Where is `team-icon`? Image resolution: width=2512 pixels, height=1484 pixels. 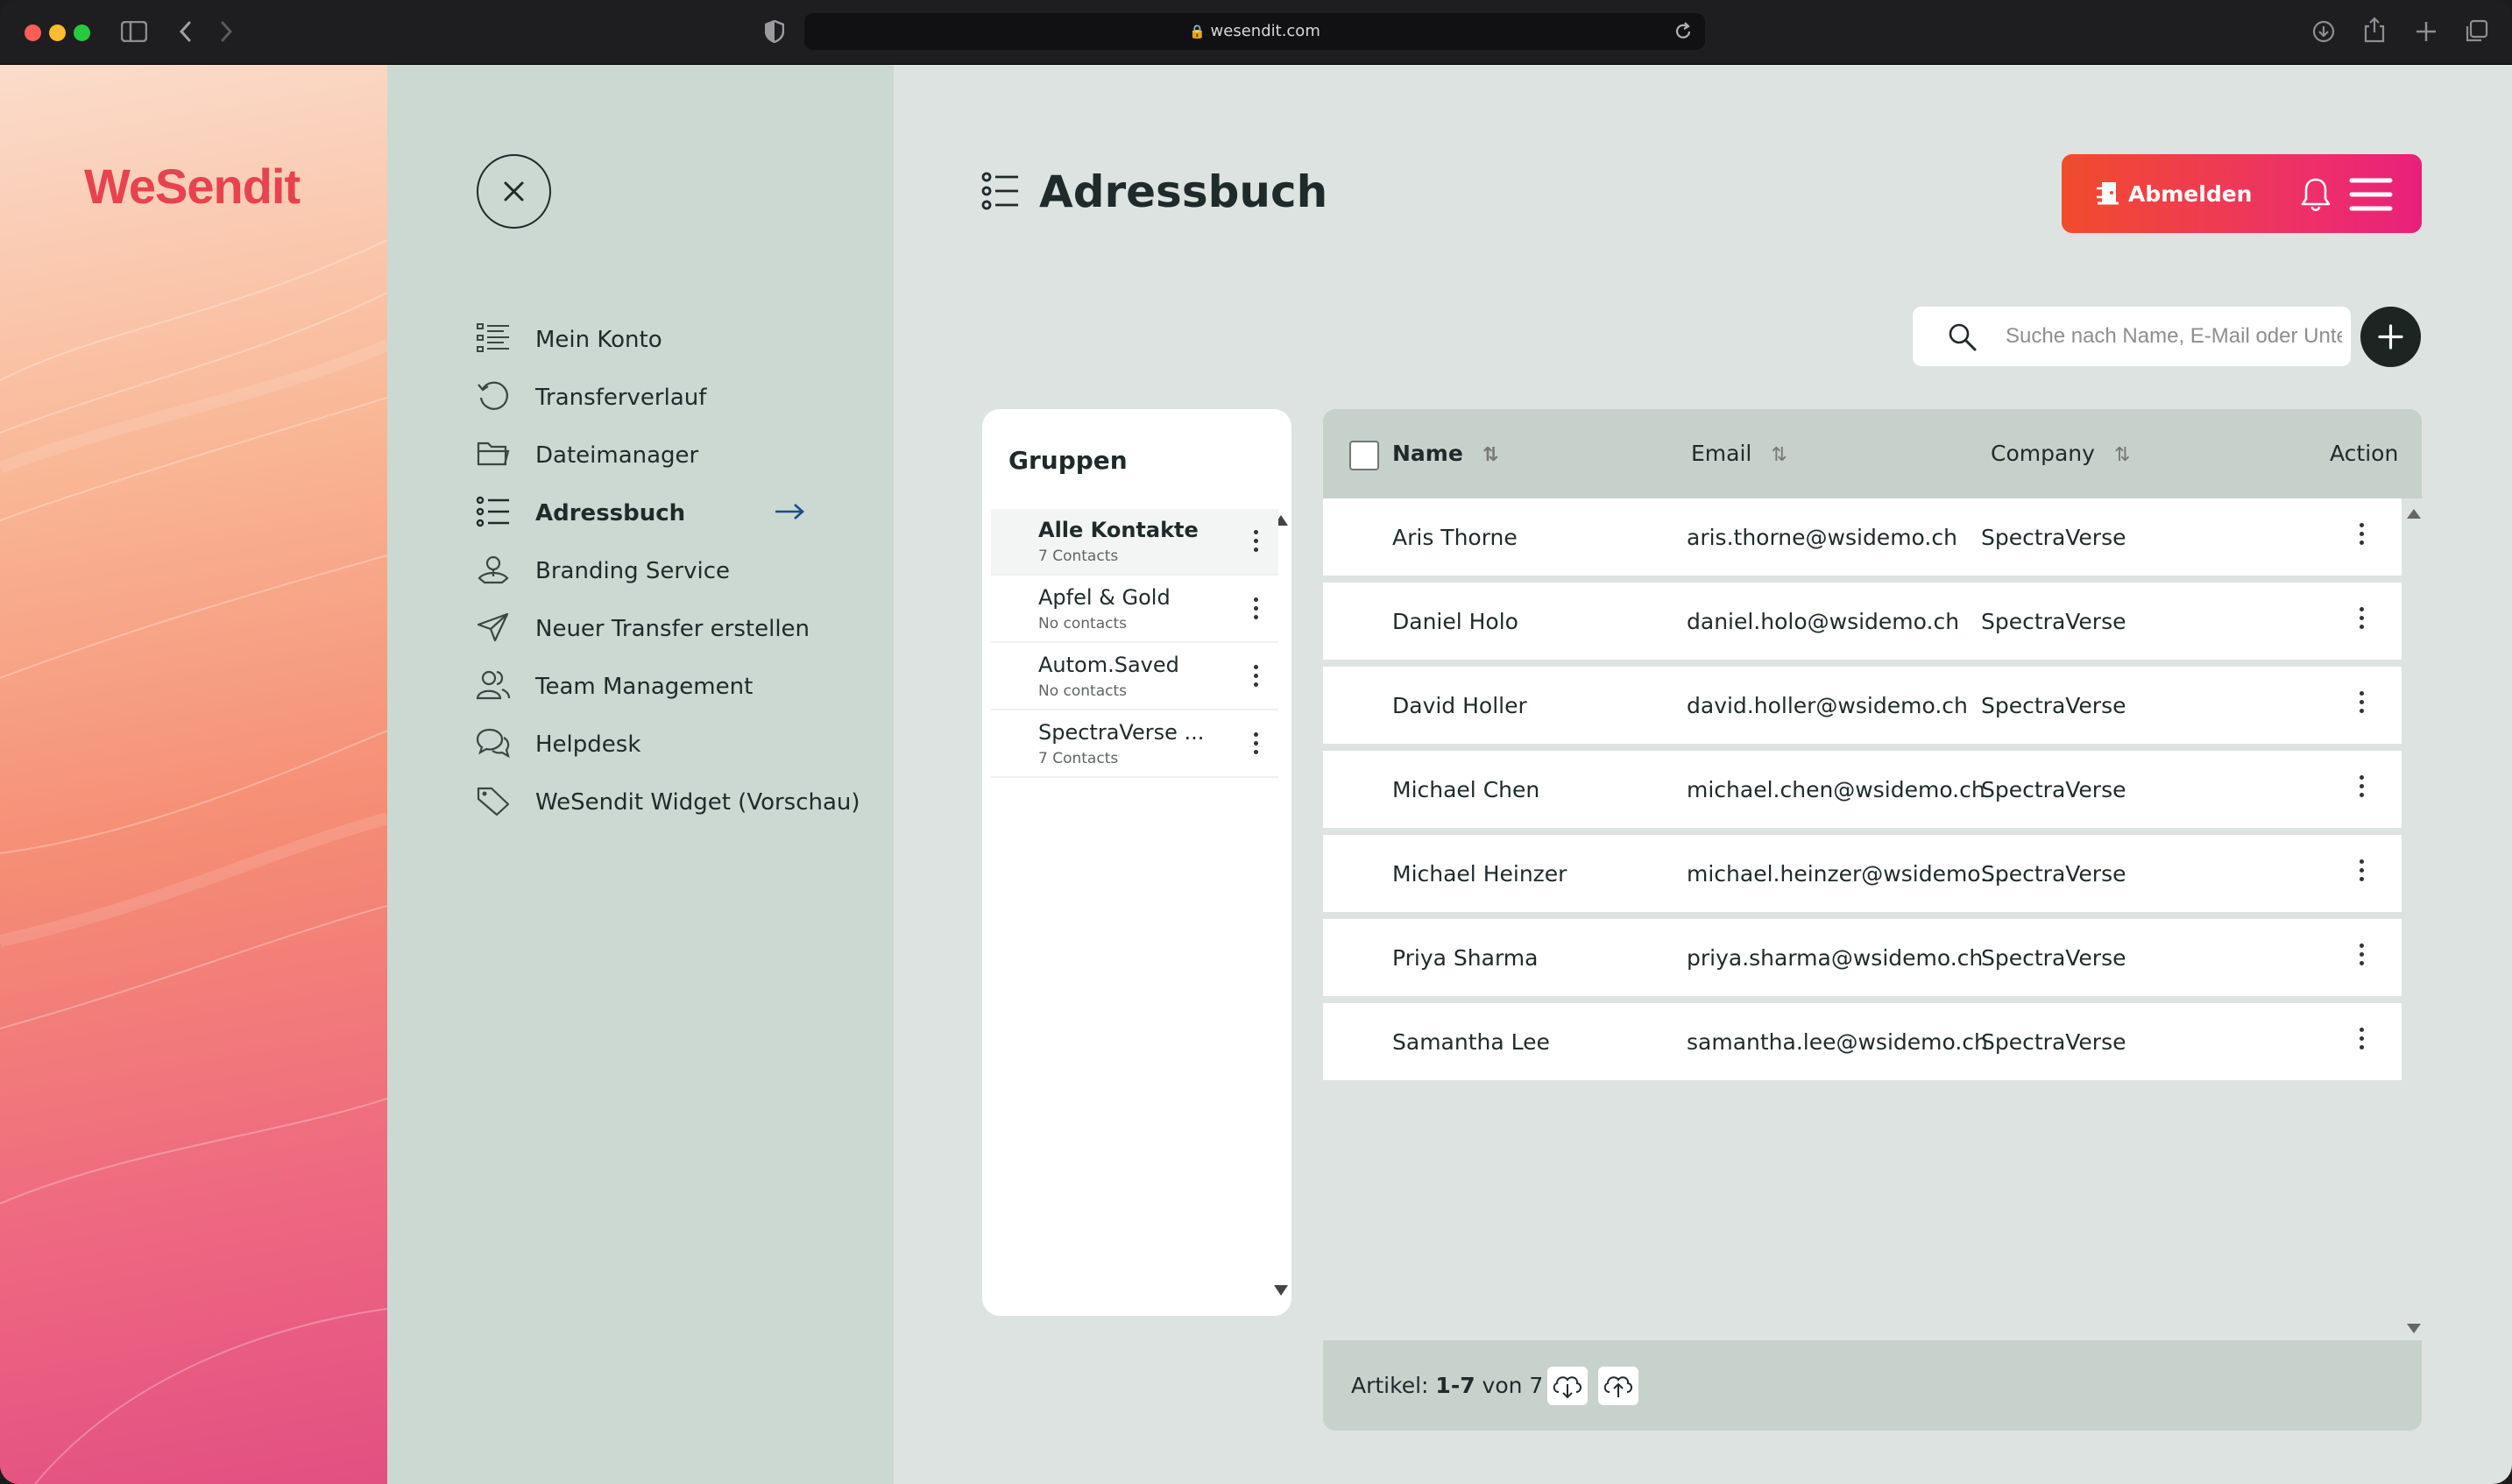 team-icon is located at coordinates (493, 685).